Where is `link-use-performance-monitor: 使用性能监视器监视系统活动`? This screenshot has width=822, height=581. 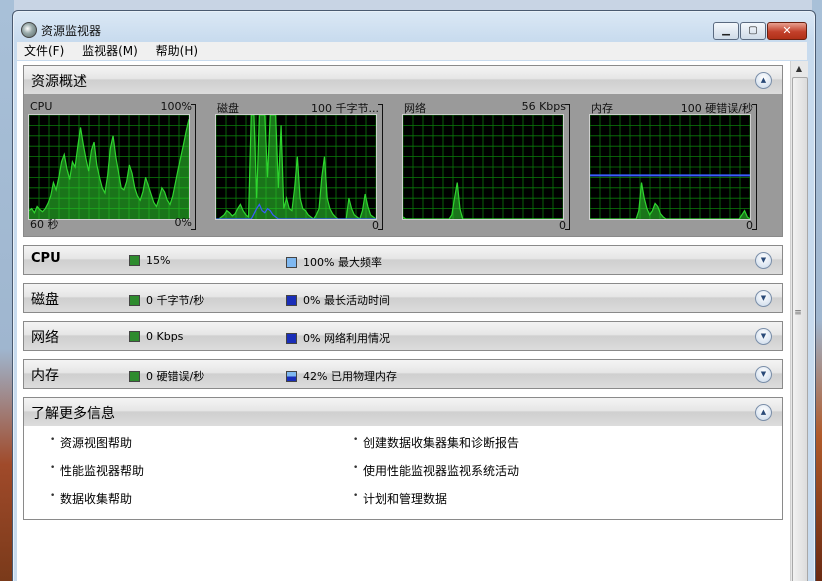
link-use-performance-monitor: 使用性能监视器监视系统活动 is located at coordinates (436, 470).